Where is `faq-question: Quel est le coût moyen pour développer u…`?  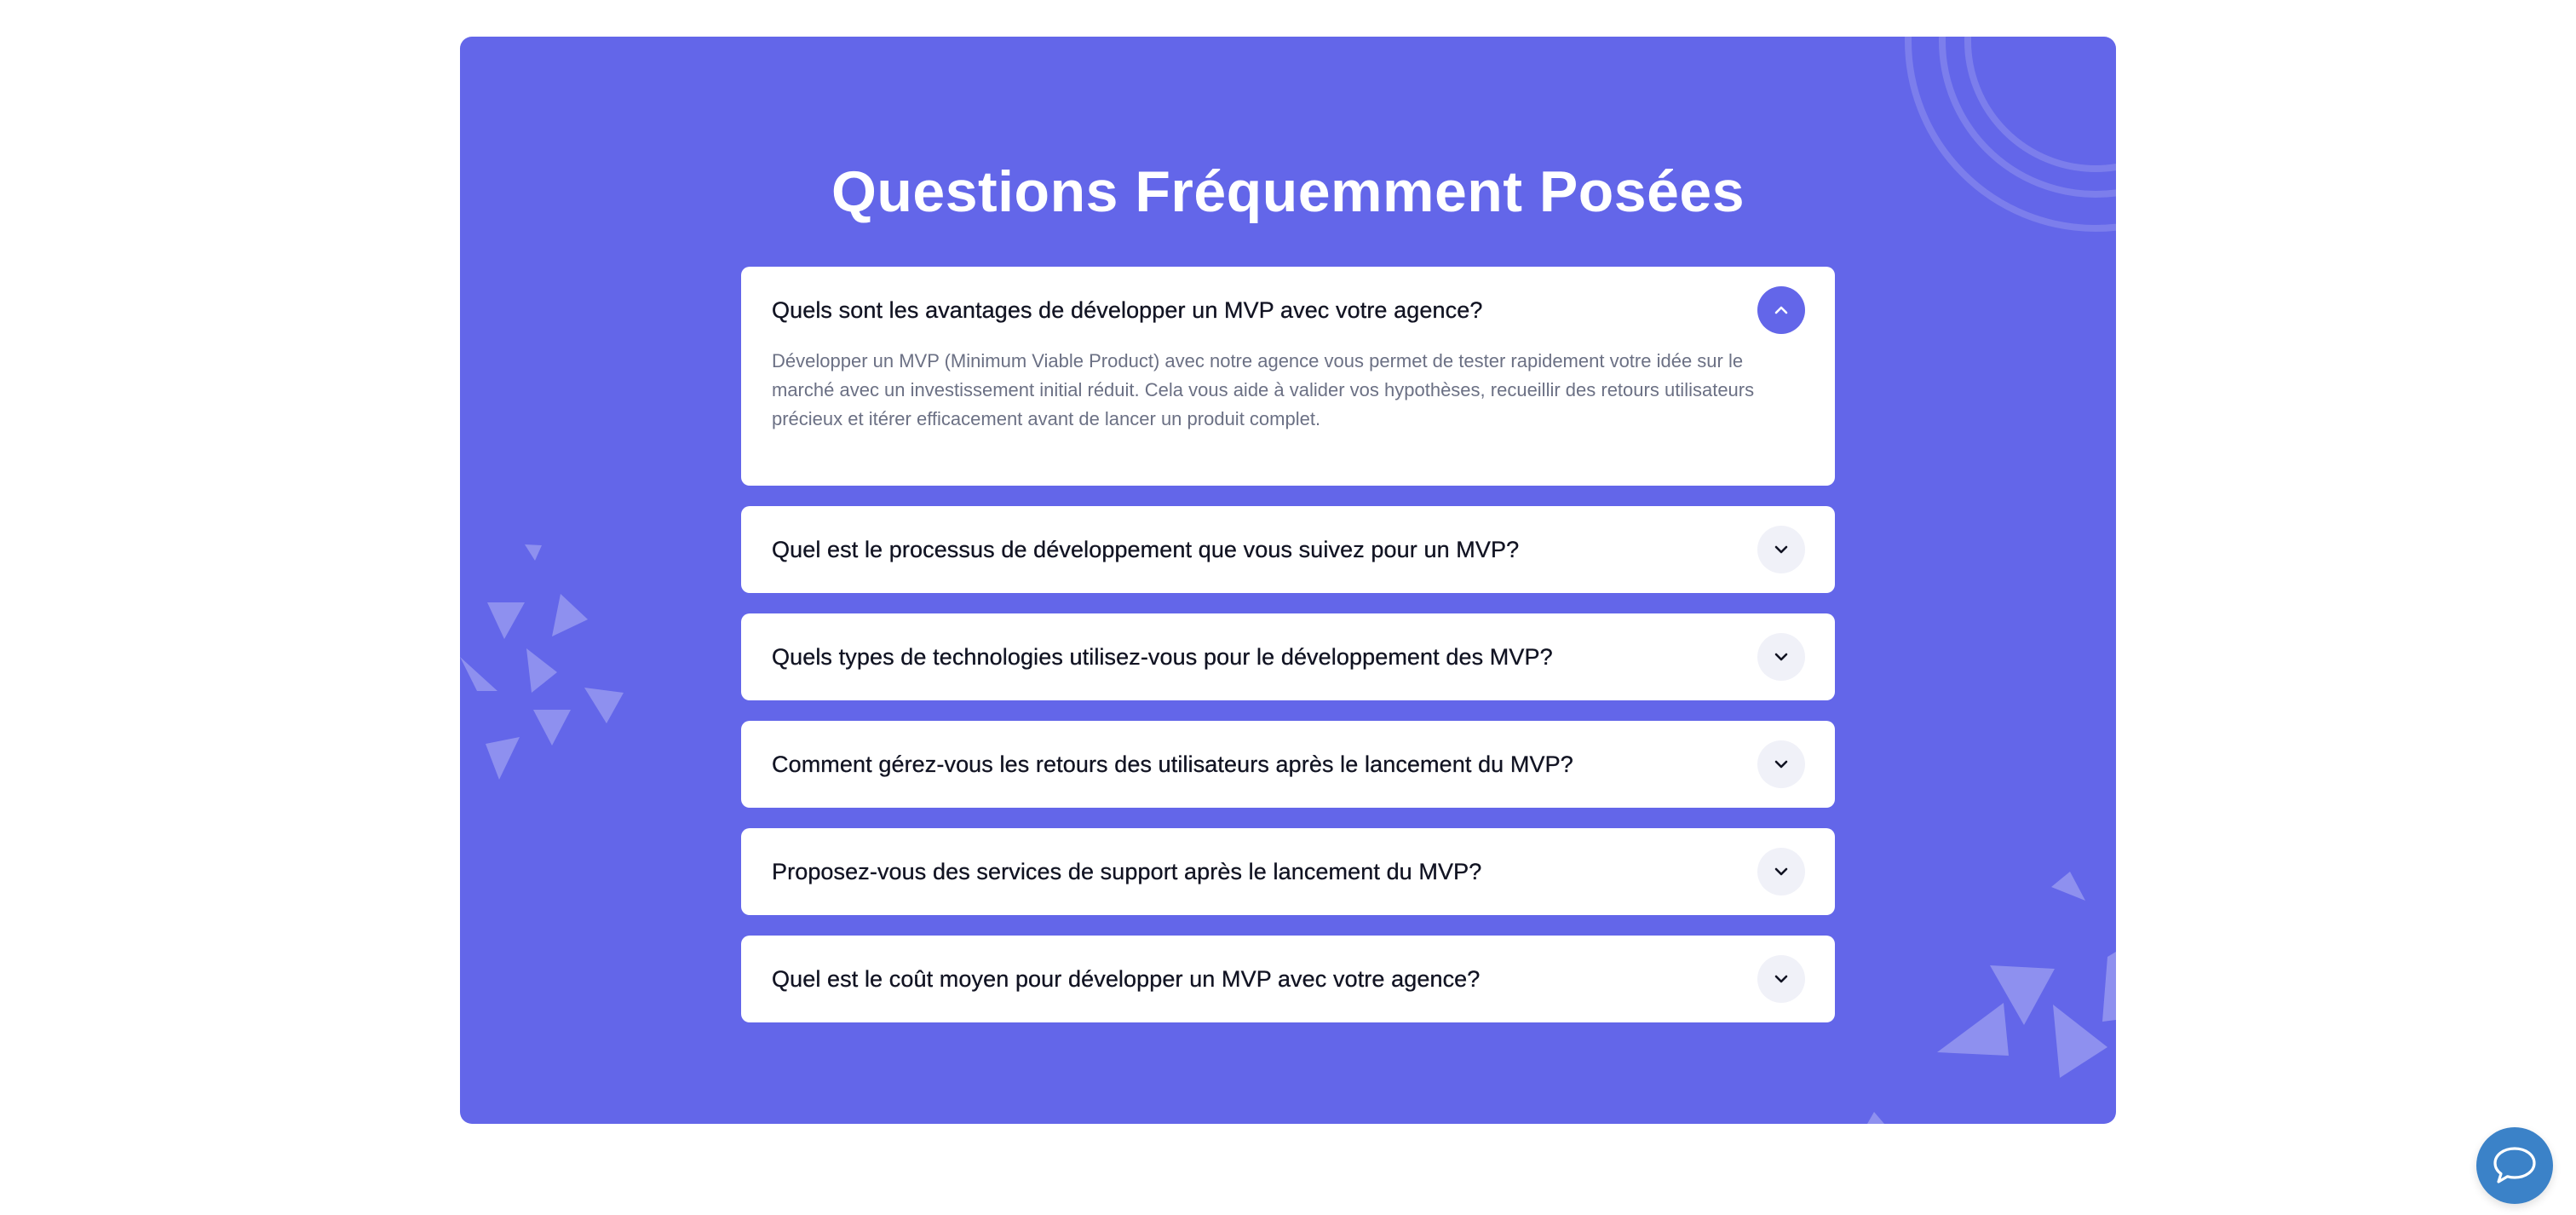 faq-question: Quel est le coût moyen pour développer u… is located at coordinates (1126, 978).